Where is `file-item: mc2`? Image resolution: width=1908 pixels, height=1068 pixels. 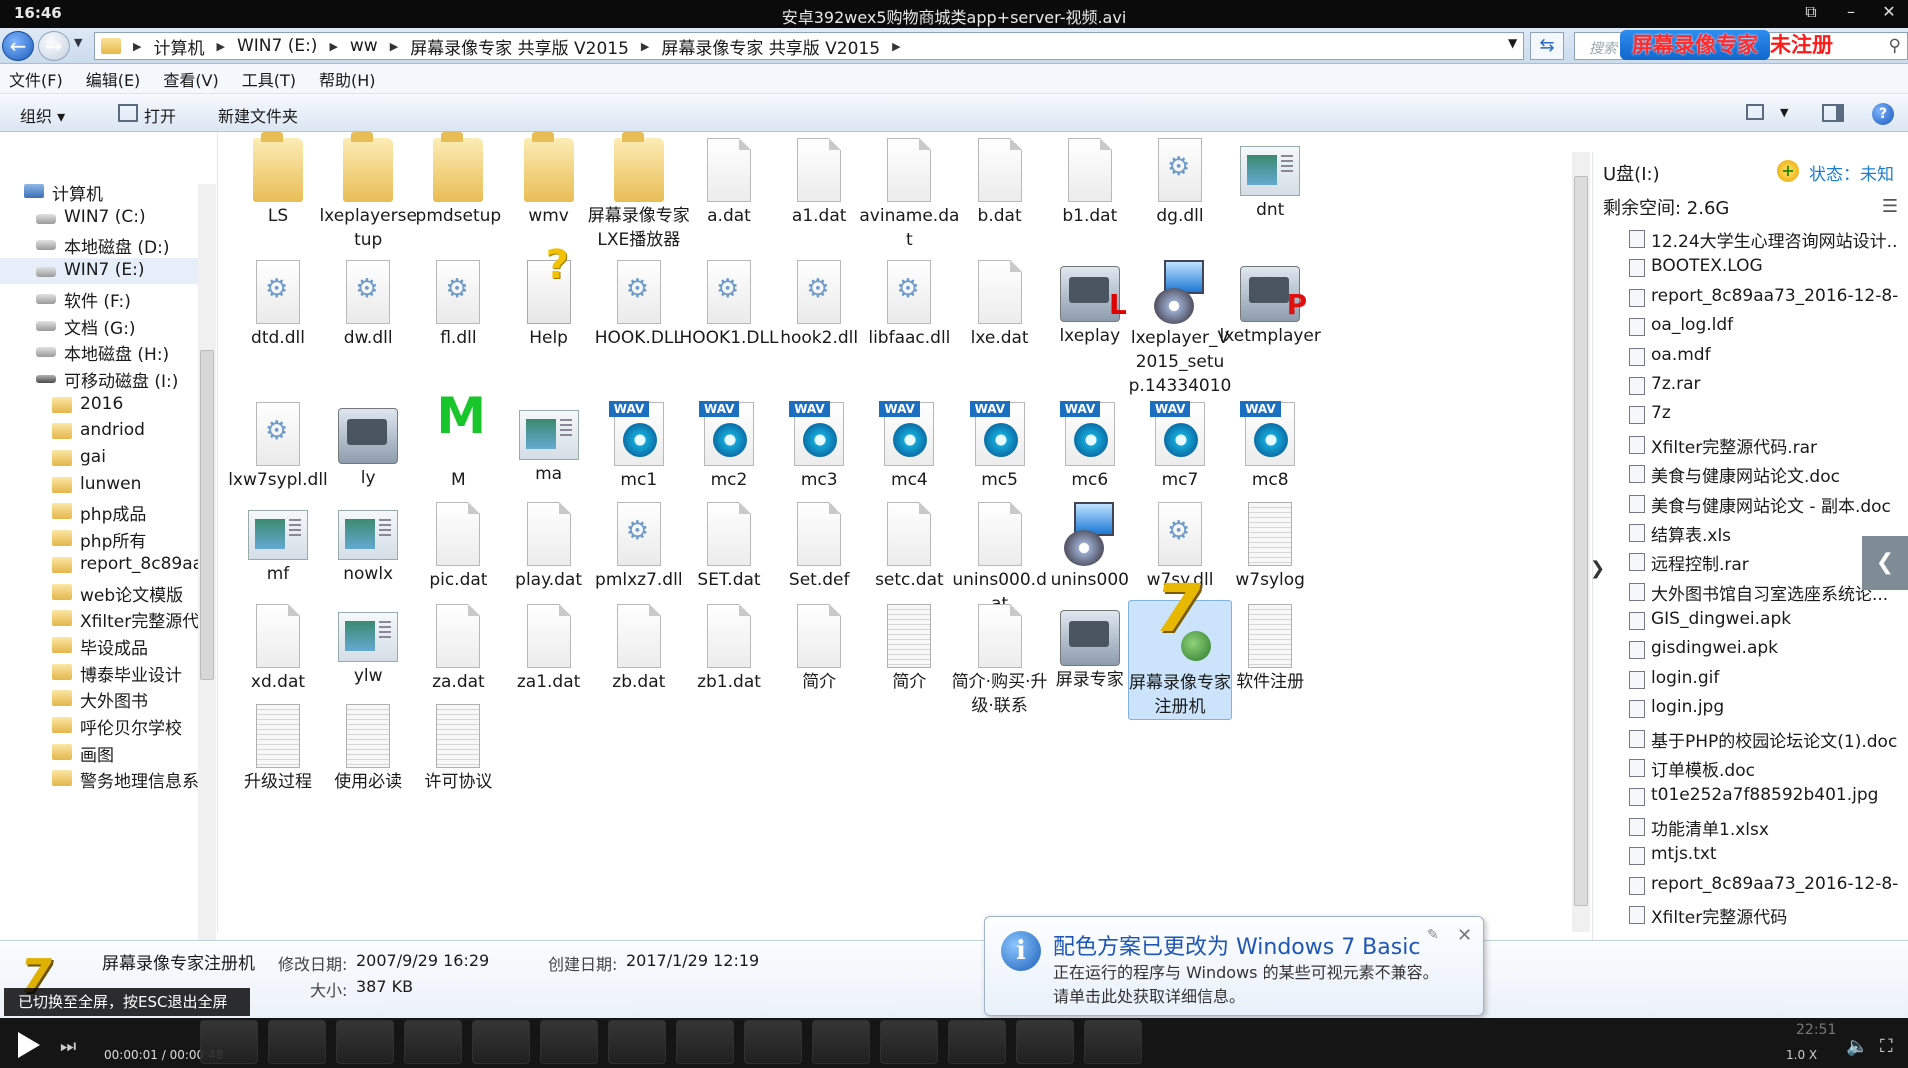 file-item: mc2 is located at coordinates (729, 445).